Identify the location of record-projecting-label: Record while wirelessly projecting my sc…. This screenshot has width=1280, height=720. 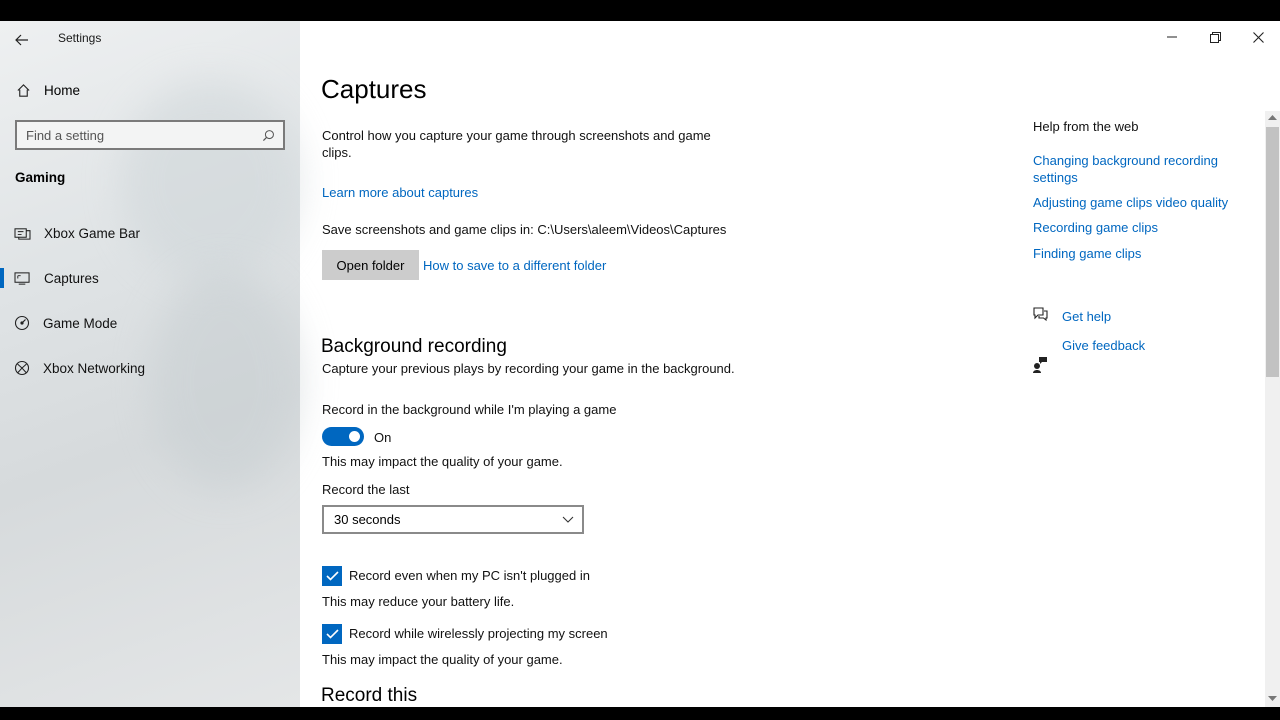
(478, 633).